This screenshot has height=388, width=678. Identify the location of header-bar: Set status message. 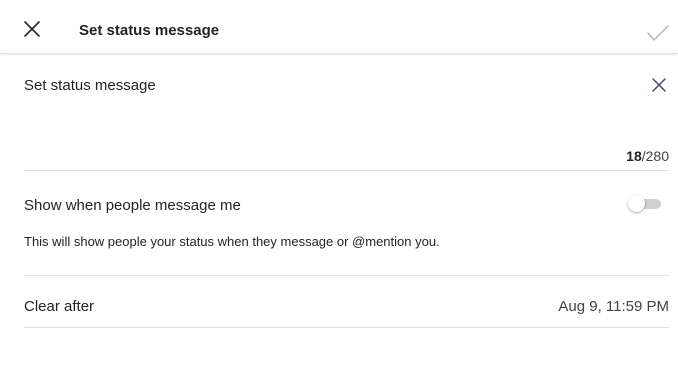
(339, 26).